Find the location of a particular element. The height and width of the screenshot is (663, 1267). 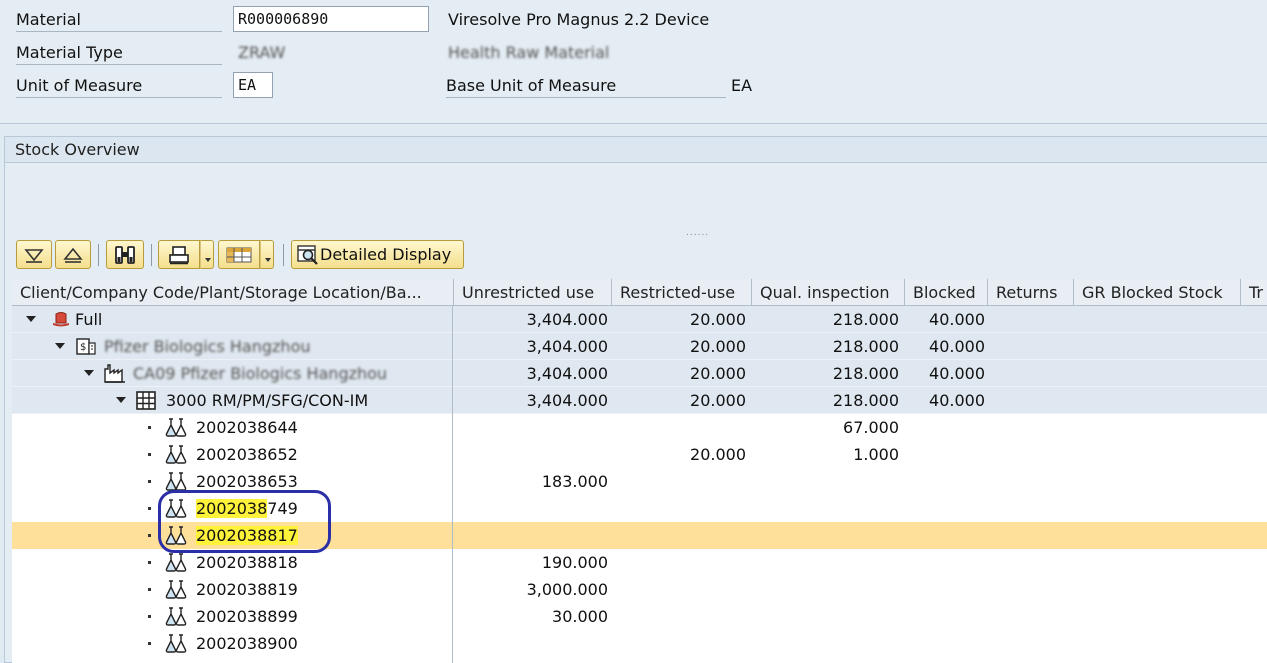

layout-grid-icon is located at coordinates (239, 254).